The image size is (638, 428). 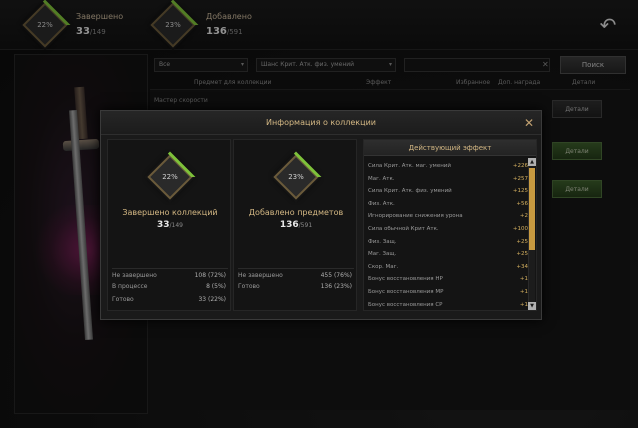 What do you see at coordinates (170, 212) in the screenshot?
I see `completed-collections-title: Завершено коллекций` at bounding box center [170, 212].